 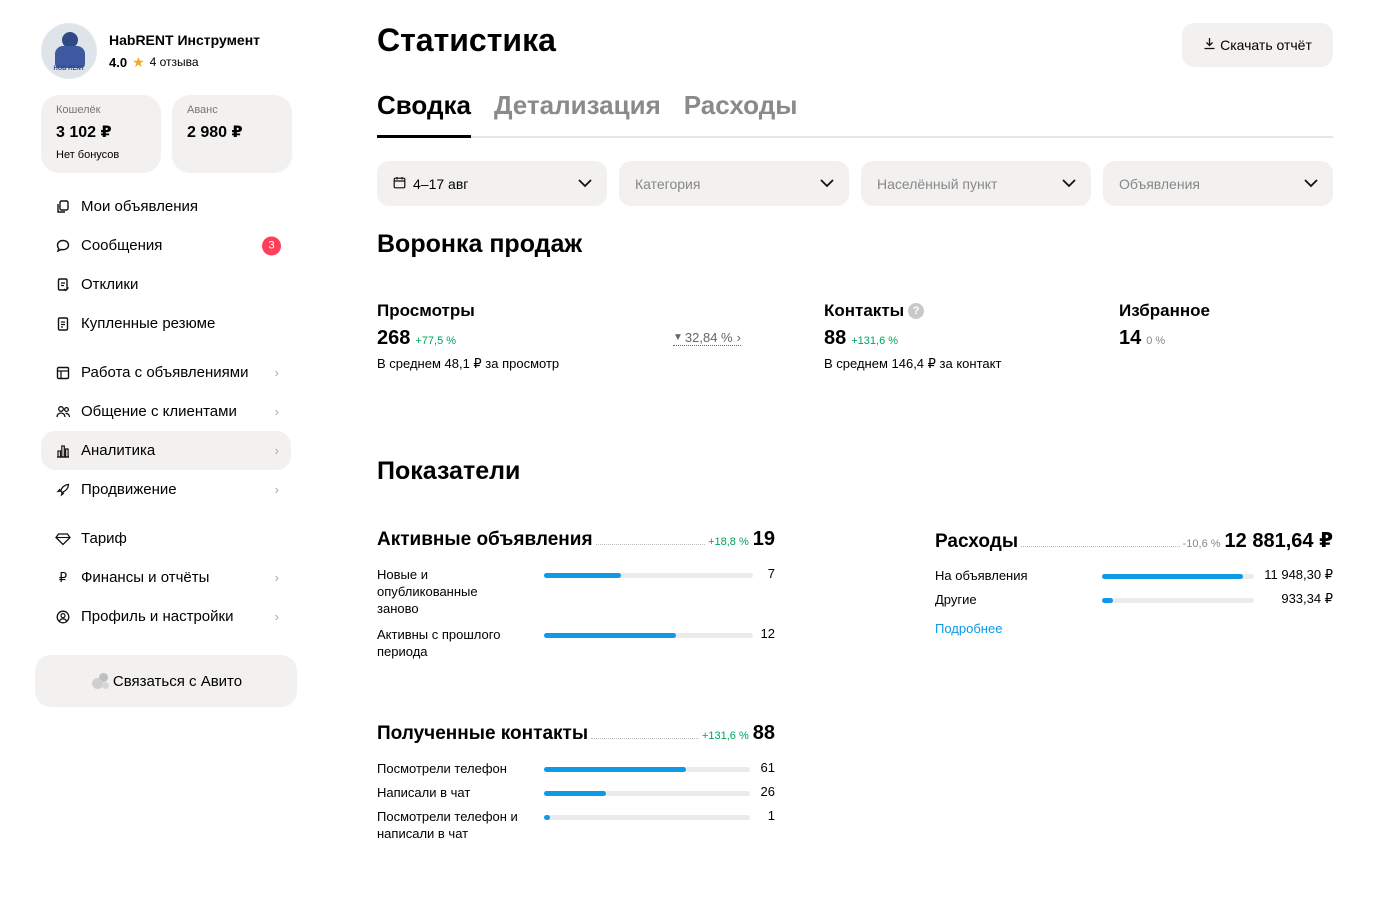 I want to click on received-contacts-delta: +131,6 %, so click(x=725, y=736).